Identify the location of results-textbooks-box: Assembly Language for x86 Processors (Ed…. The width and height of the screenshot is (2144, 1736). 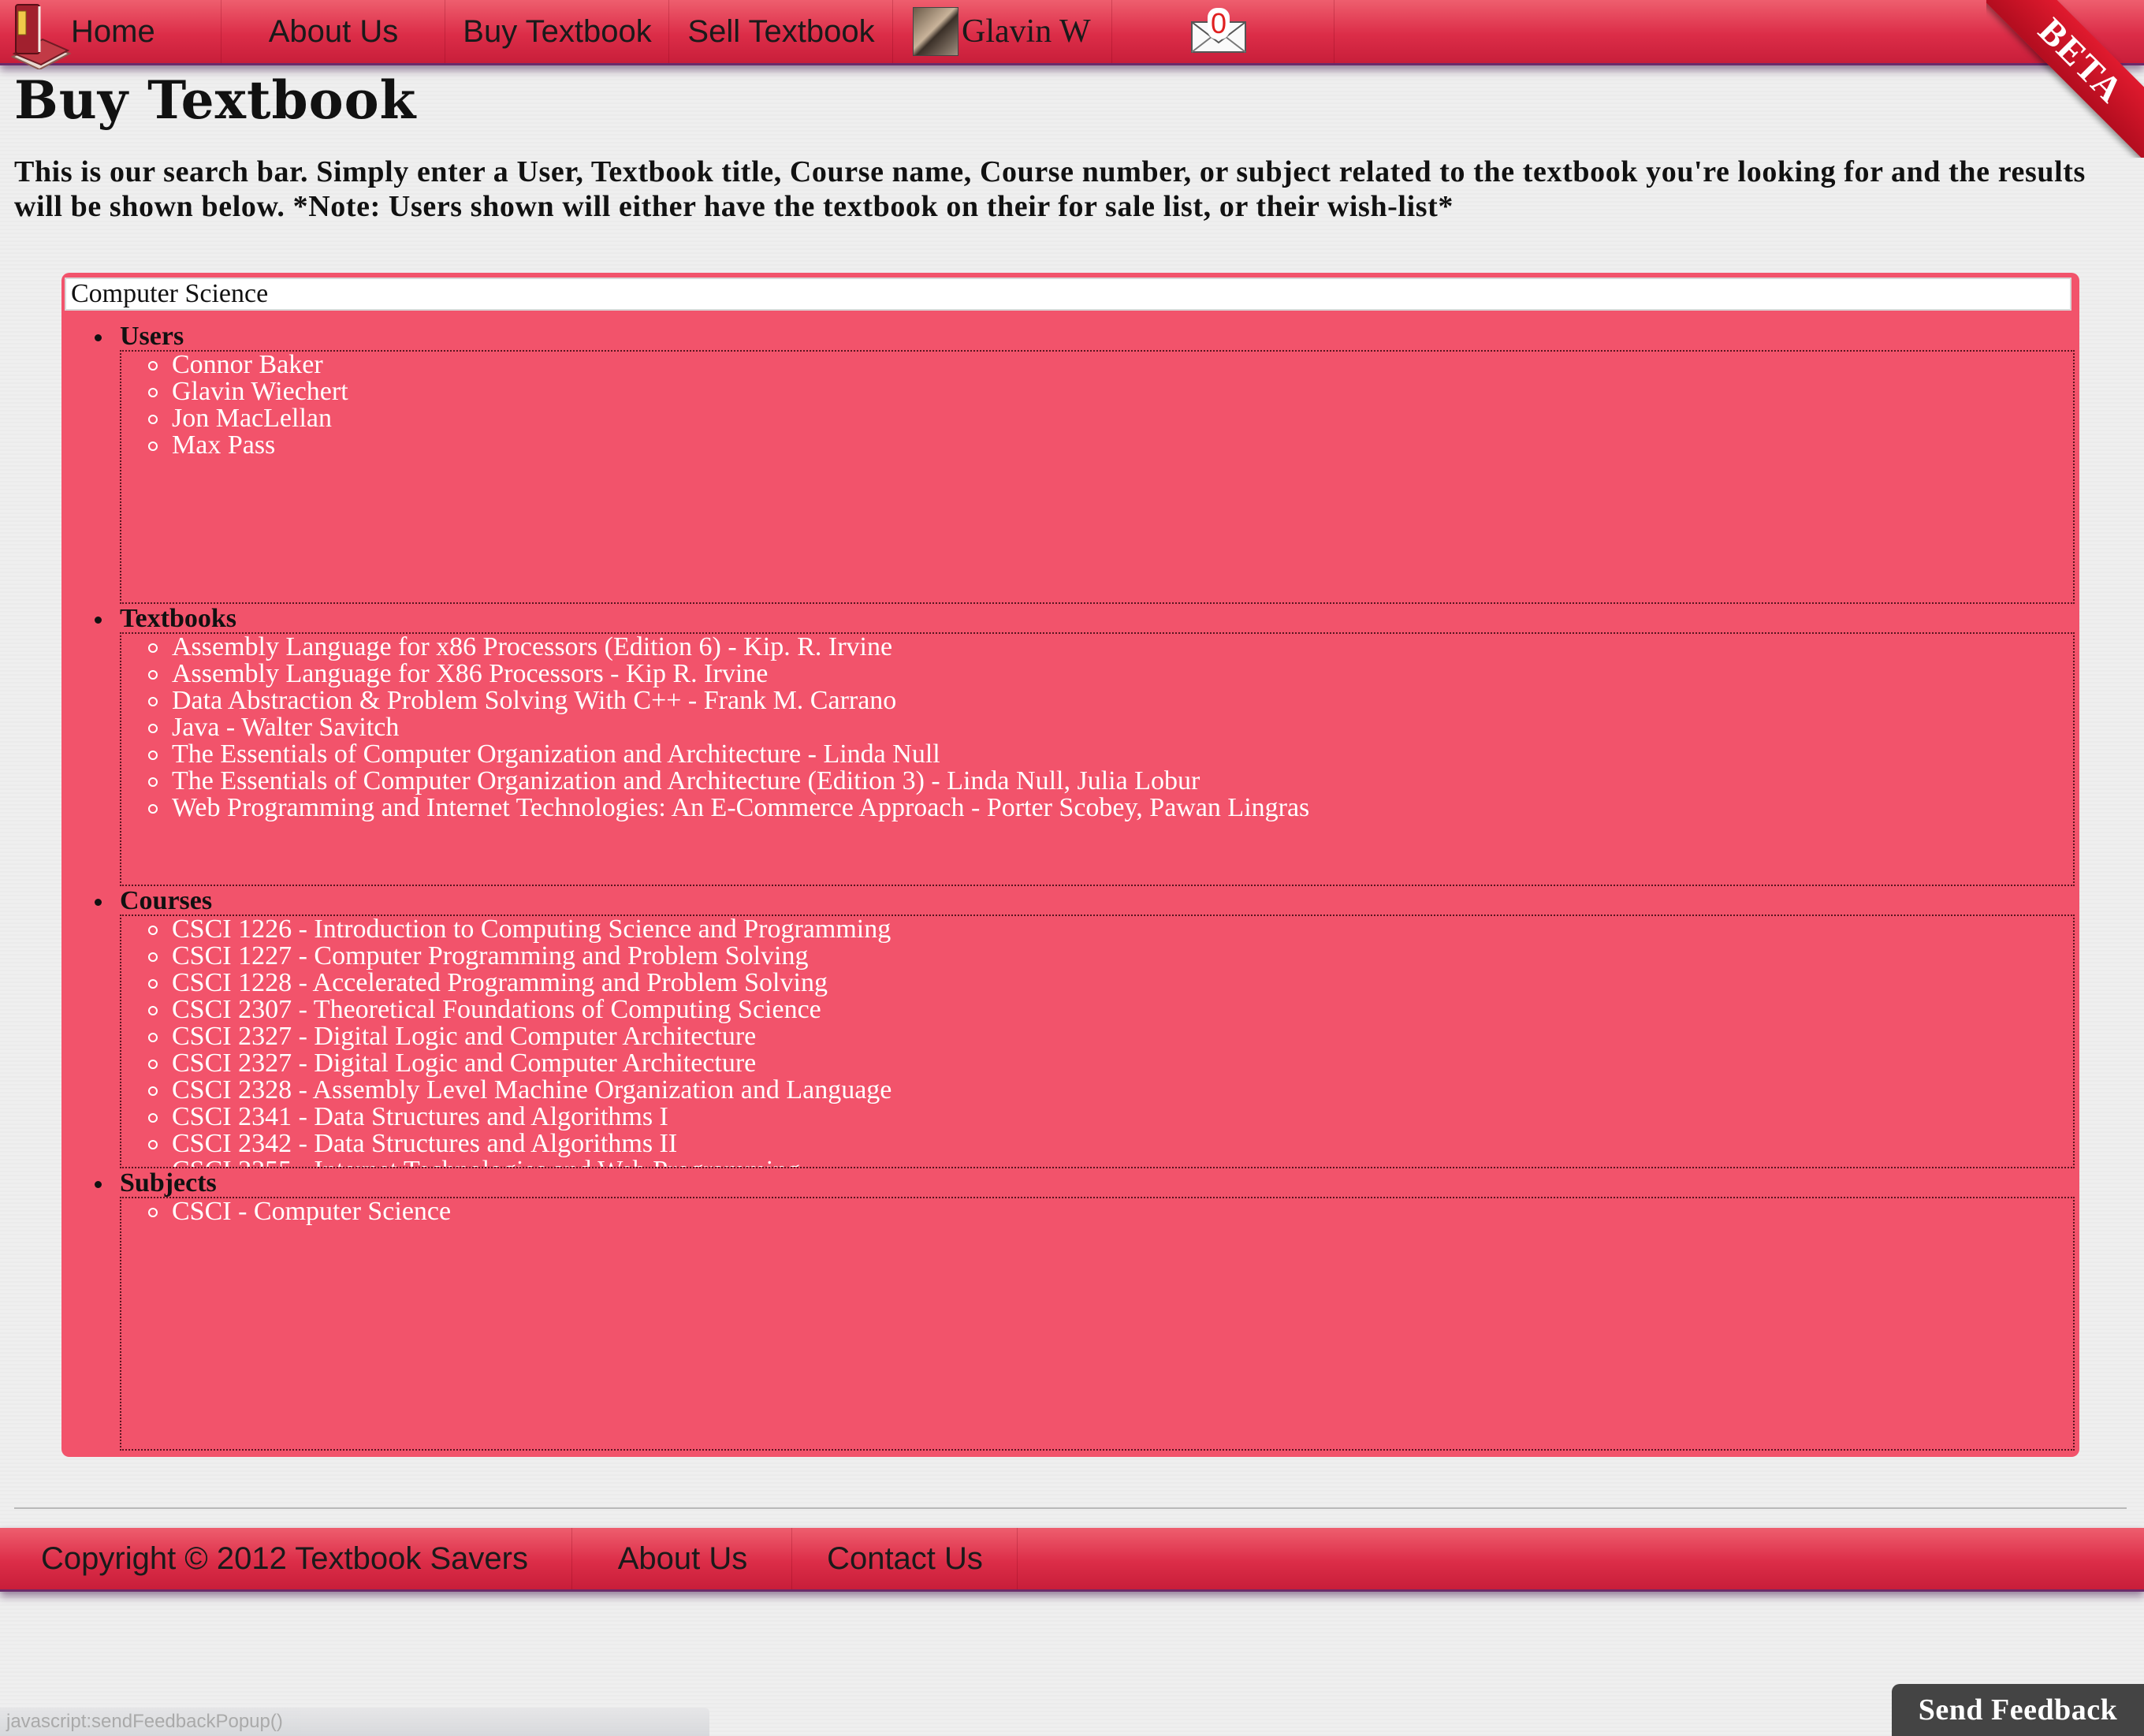
(1097, 759).